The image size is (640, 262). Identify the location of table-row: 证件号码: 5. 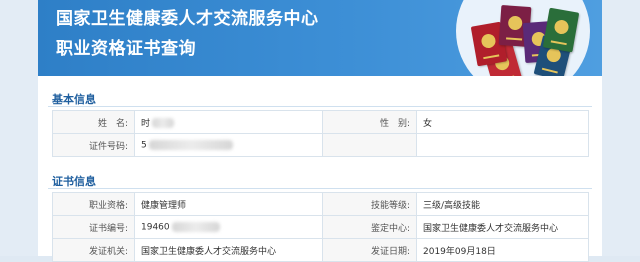
(320, 145).